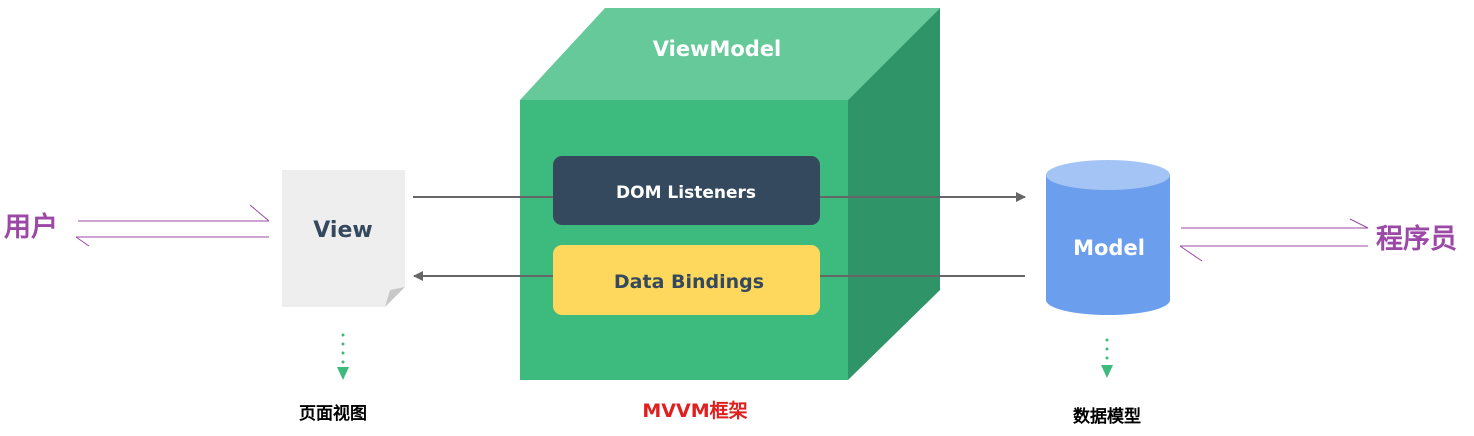 Image resolution: width=1474 pixels, height=436 pixels. I want to click on data-bindings-label: Data Bindings, so click(689, 282).